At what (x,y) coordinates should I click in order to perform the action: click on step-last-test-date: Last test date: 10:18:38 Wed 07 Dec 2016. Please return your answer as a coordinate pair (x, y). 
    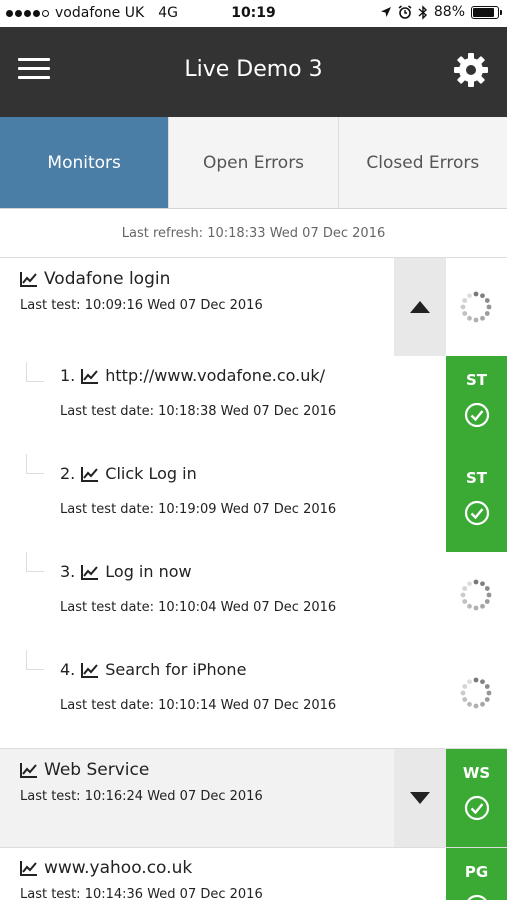
    Looking at the image, I should click on (198, 411).